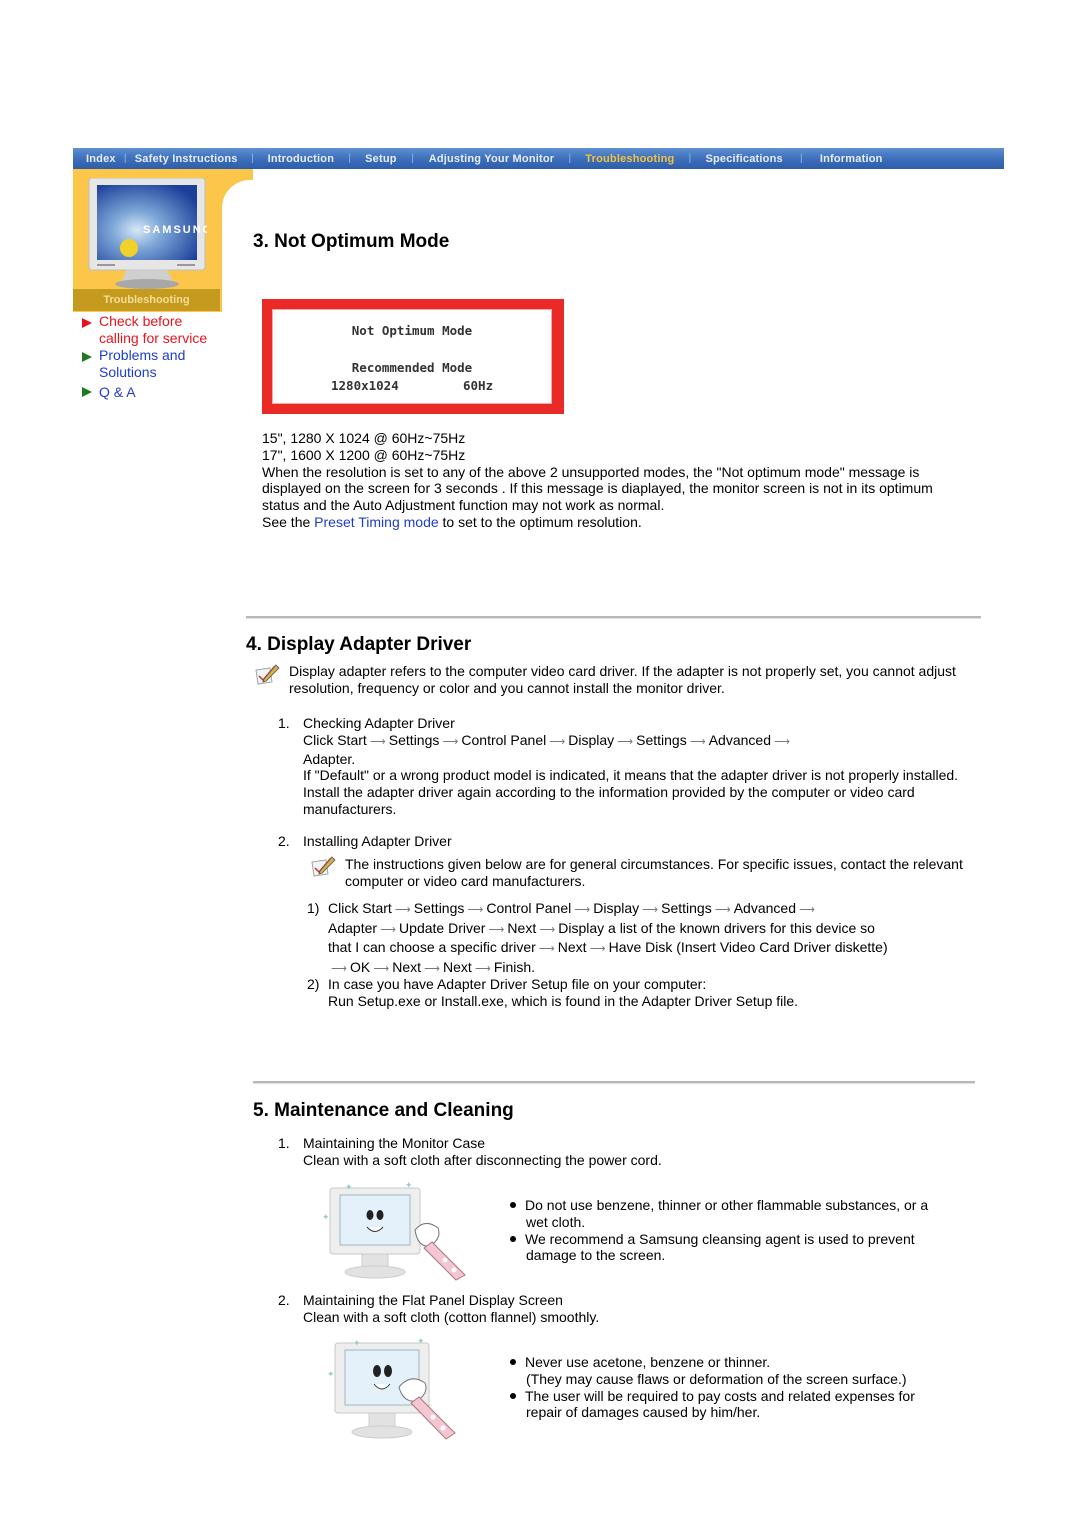 This screenshot has width=1080, height=1528. I want to click on sidebar-link-label: Q & A, so click(117, 392).